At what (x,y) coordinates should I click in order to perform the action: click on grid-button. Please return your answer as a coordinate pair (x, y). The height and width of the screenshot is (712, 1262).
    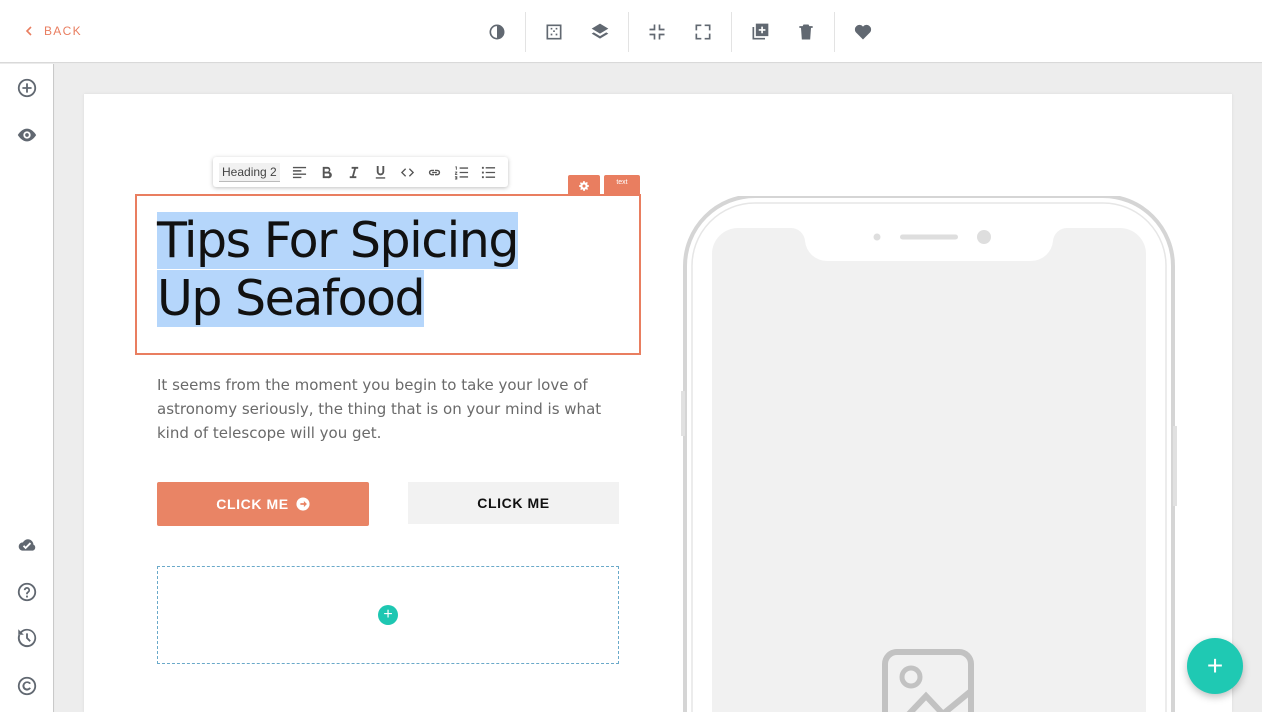
    Looking at the image, I should click on (554, 32).